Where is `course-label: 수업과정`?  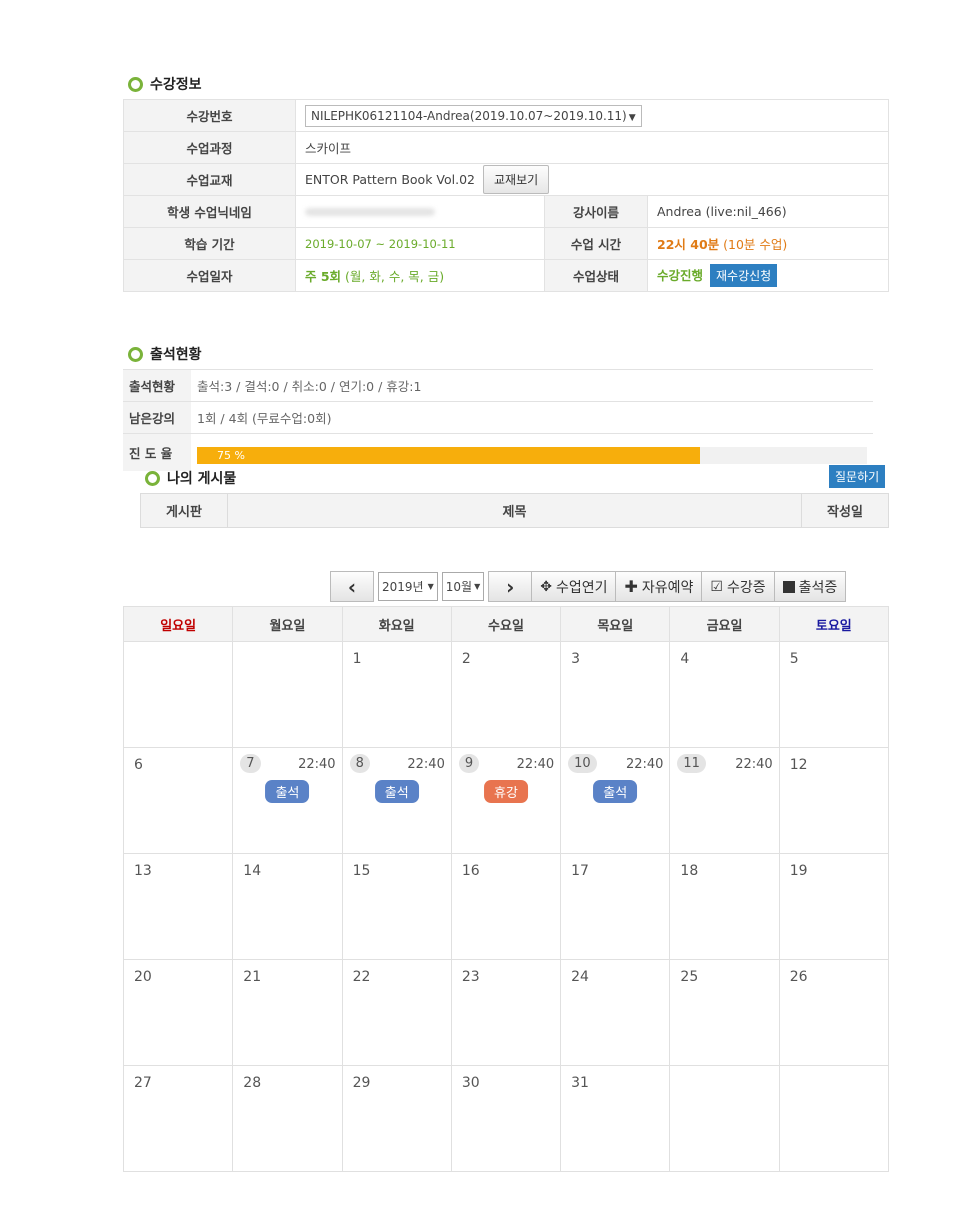
course-label: 수업과정 is located at coordinates (209, 147).